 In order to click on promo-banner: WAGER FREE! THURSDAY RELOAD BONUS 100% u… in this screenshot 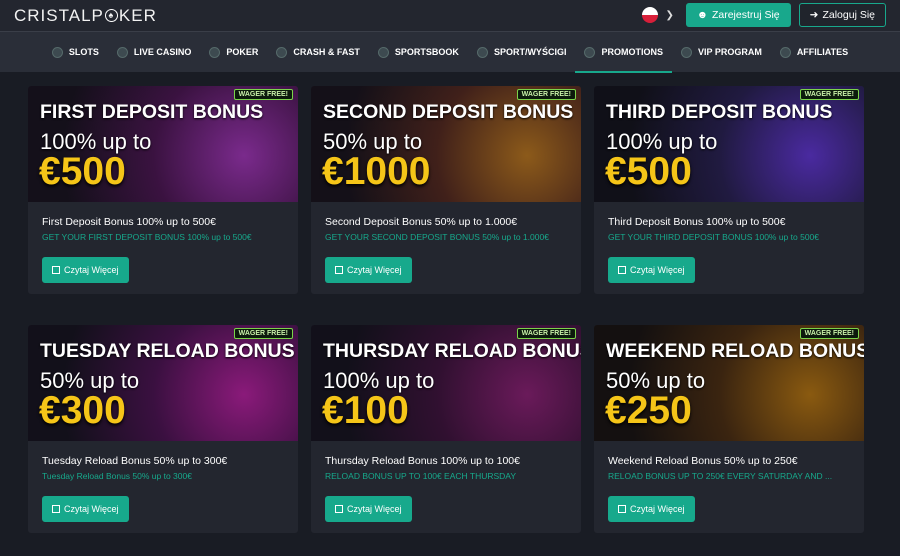, I will do `click(446, 383)`.